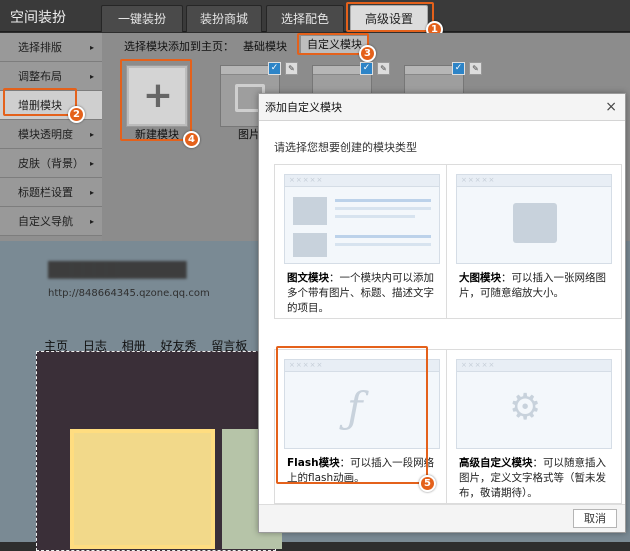  I want to click on nav-guestbook: 留言板, so click(229, 346).